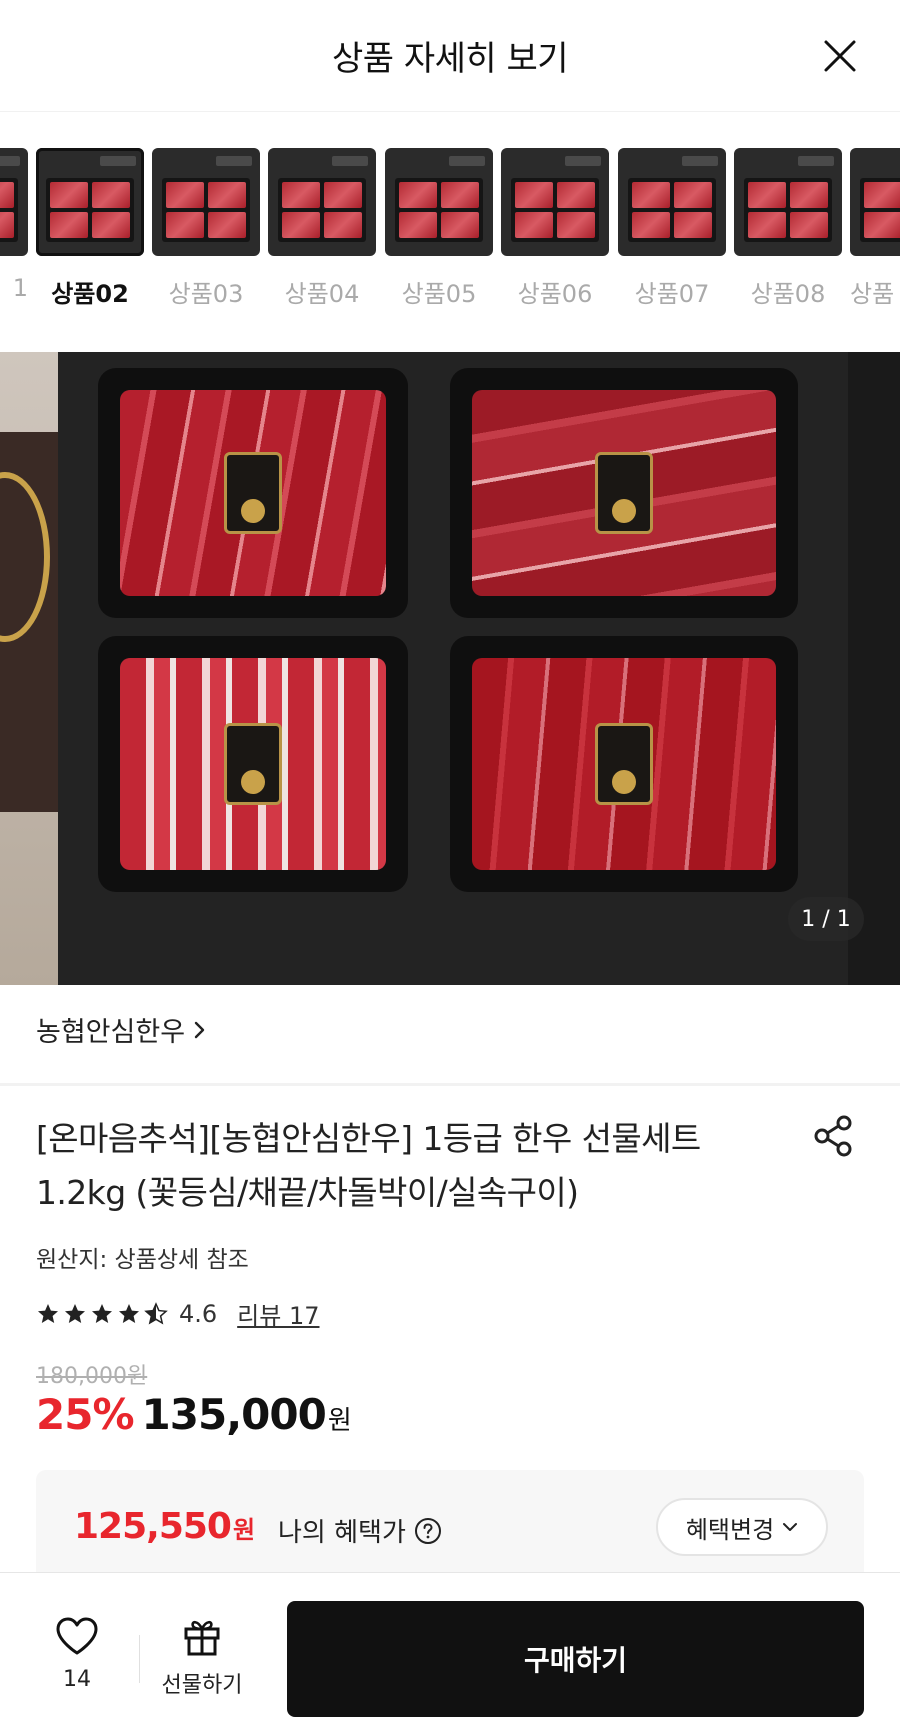 The height and width of the screenshot is (1720, 900). Describe the element at coordinates (840, 56) in the screenshot. I see `close-icon` at that location.